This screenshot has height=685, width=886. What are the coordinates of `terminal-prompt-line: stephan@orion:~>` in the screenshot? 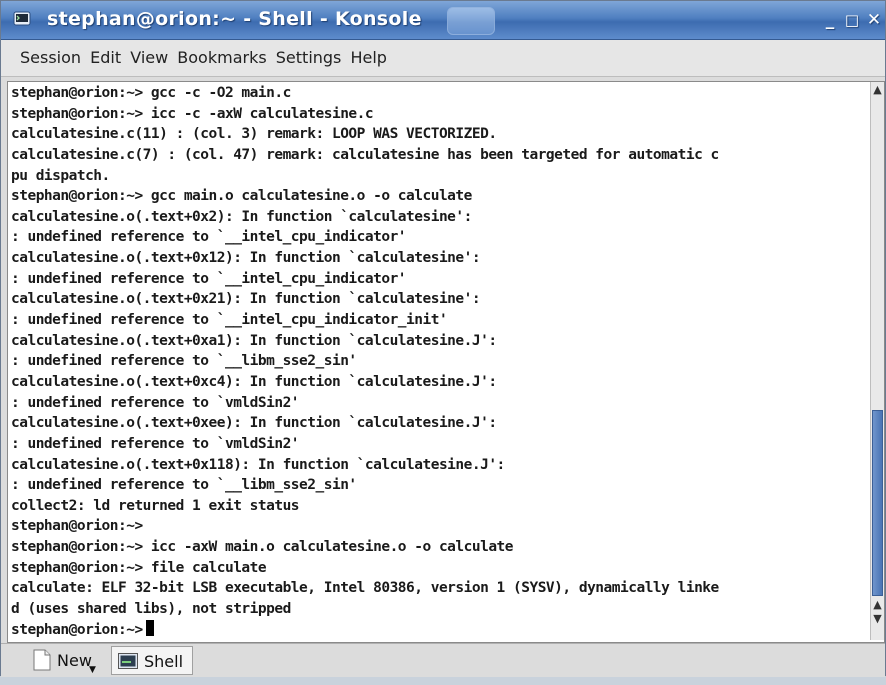 It's located at (440, 628).